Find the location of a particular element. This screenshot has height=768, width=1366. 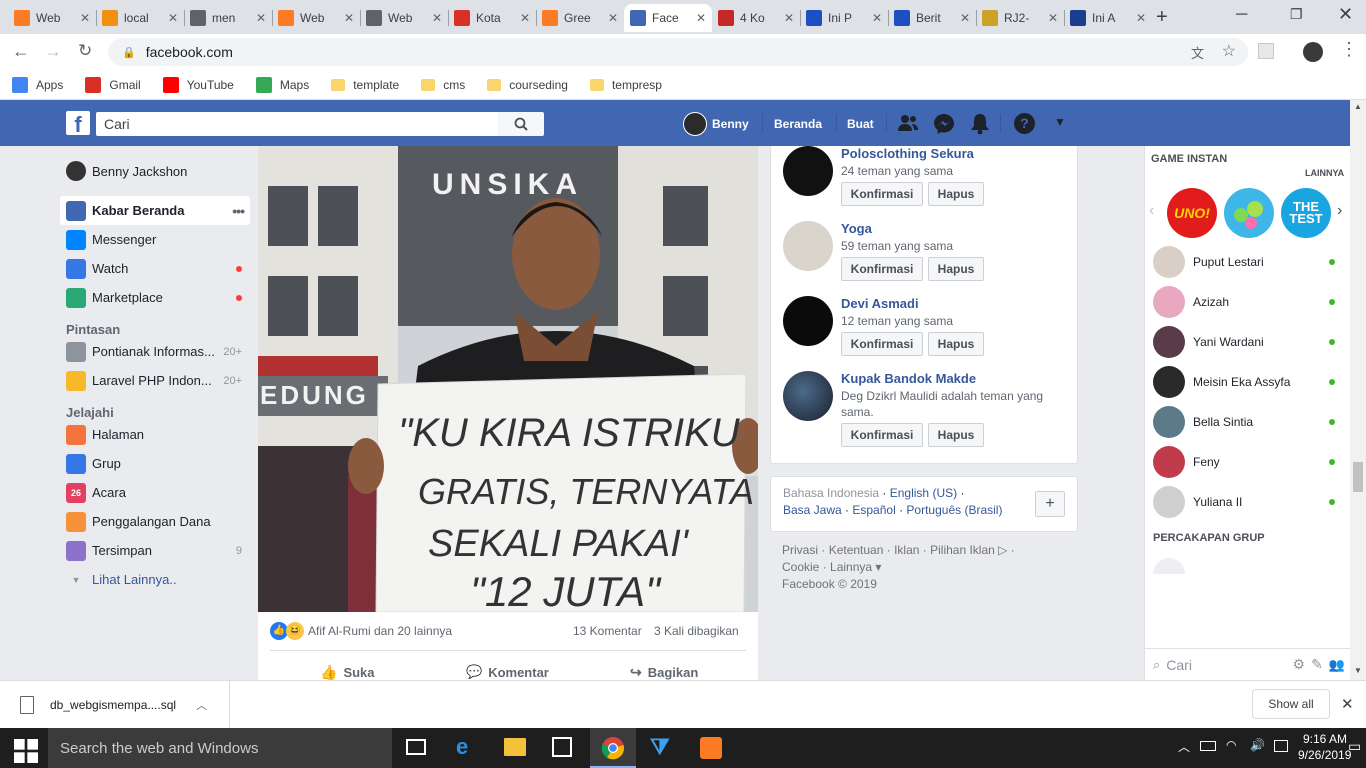

browser-tab: Ini A ✕ is located at coordinates (1108, 18).